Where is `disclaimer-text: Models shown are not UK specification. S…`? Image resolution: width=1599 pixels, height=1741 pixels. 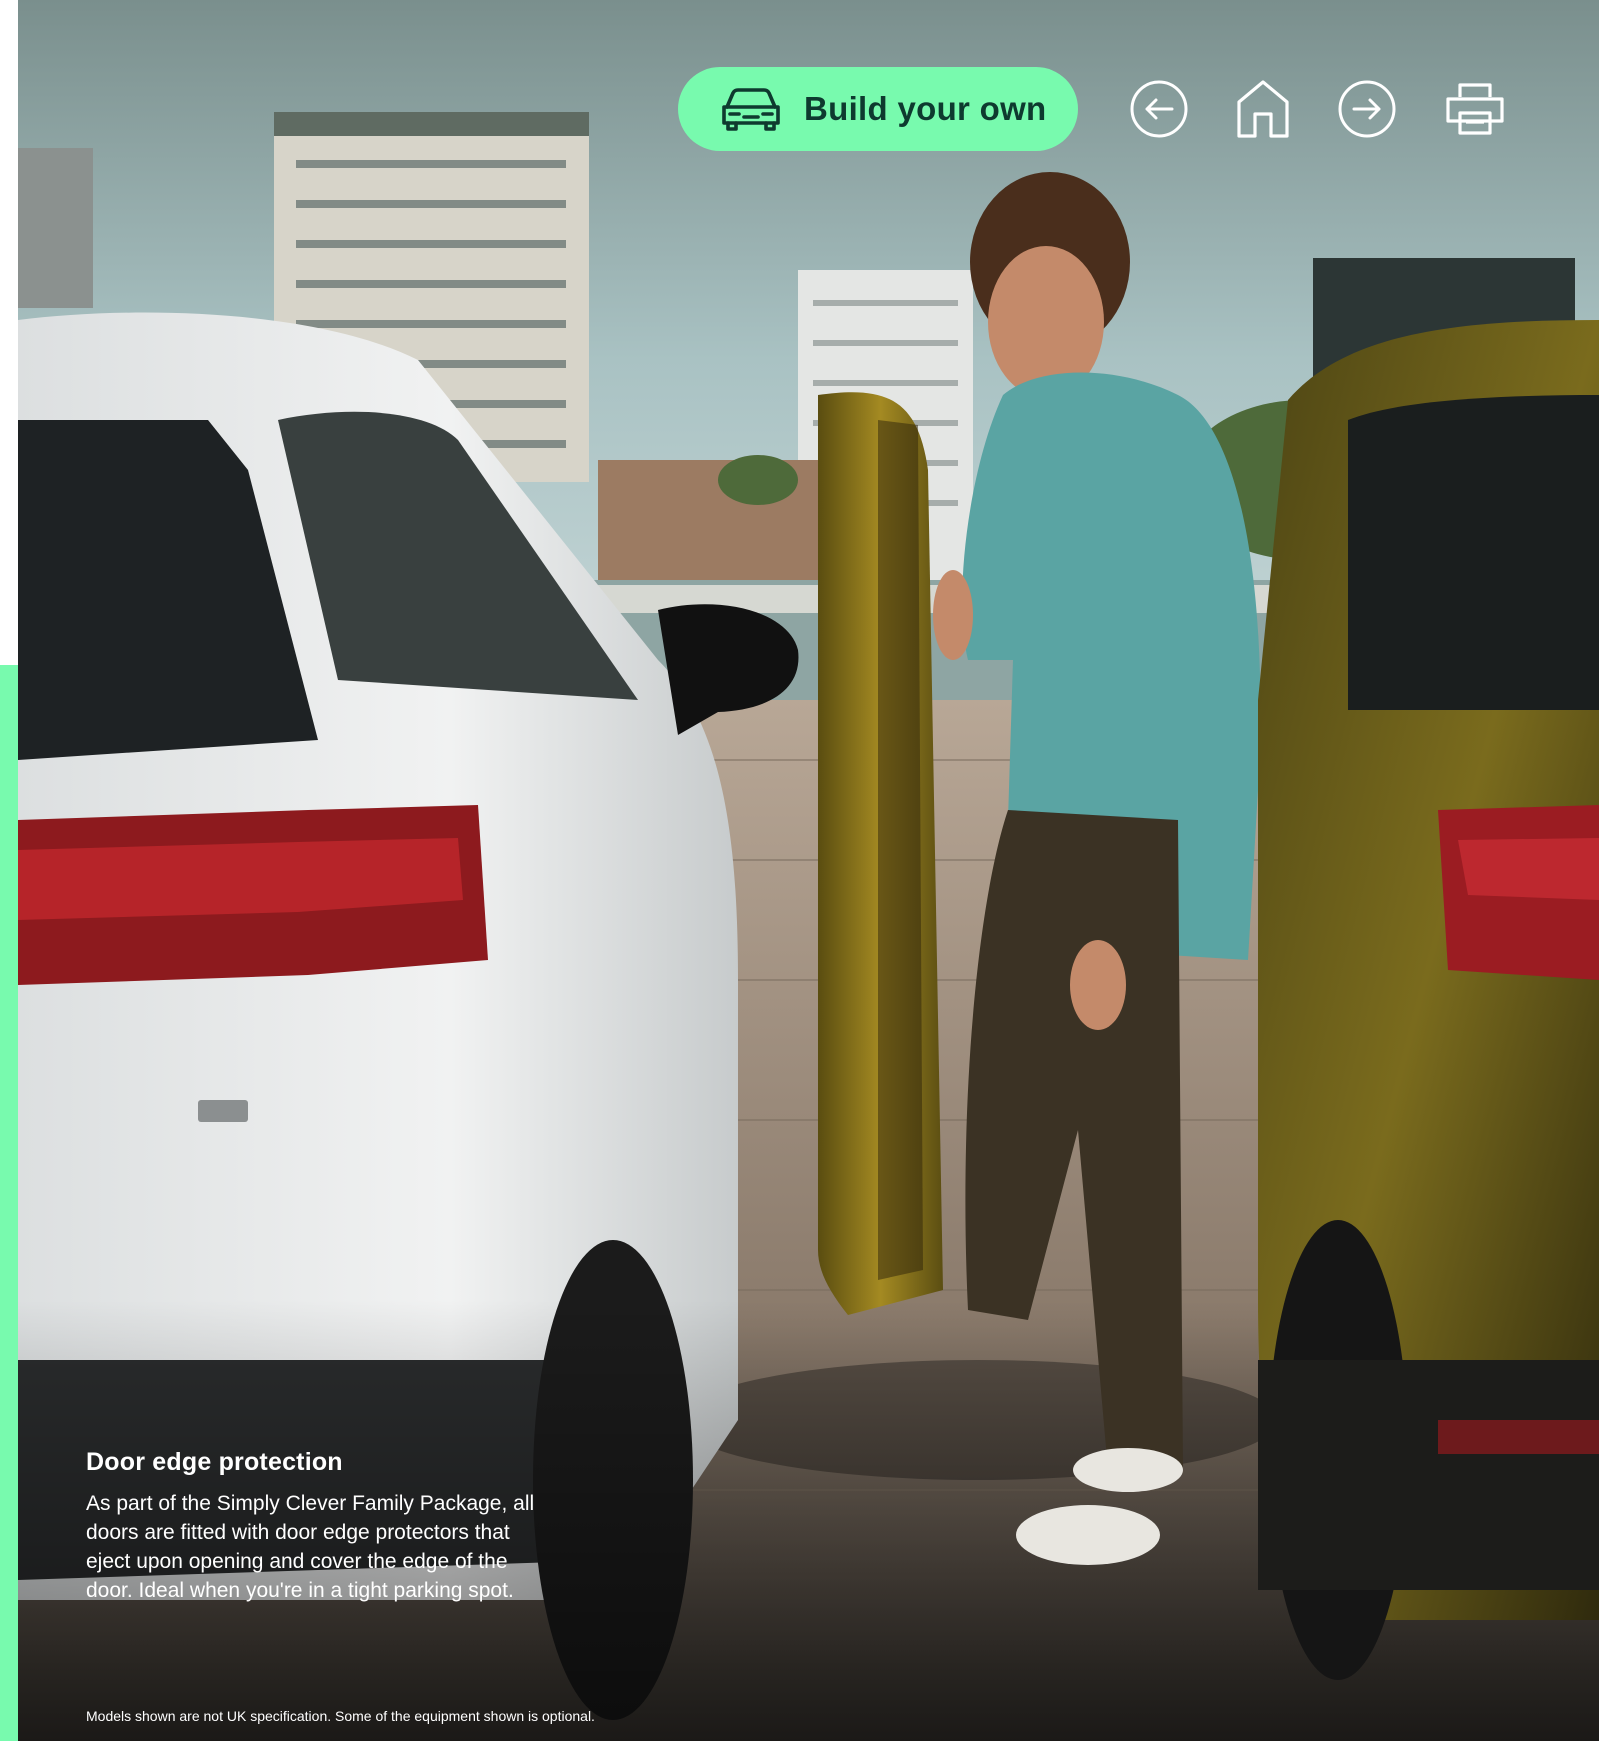 disclaimer-text: Models shown are not UK specification. S… is located at coordinates (340, 1716).